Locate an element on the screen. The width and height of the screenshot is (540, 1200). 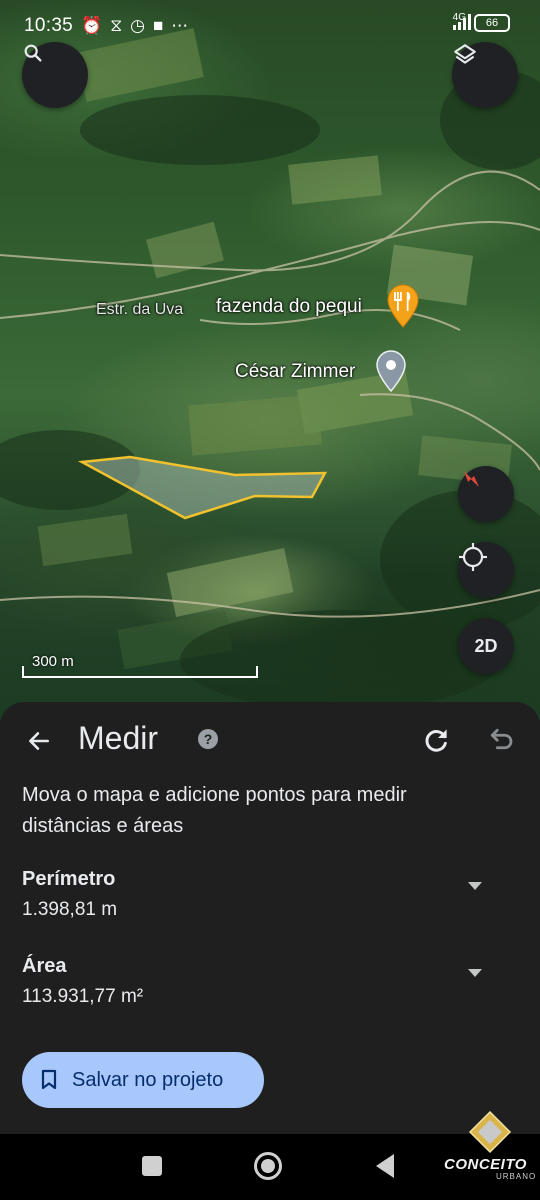
refresh-button is located at coordinates (436, 740).